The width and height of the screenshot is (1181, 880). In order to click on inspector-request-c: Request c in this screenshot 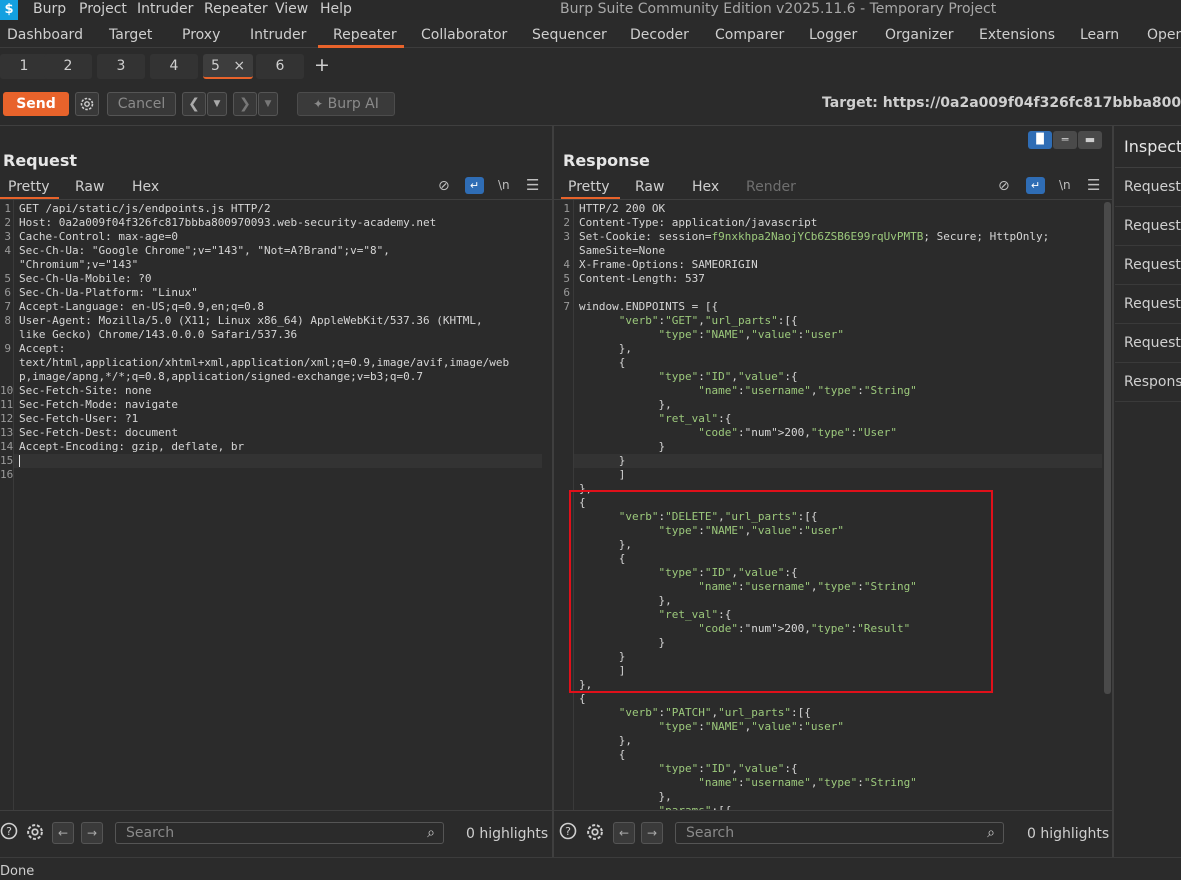, I will do `click(1148, 304)`.